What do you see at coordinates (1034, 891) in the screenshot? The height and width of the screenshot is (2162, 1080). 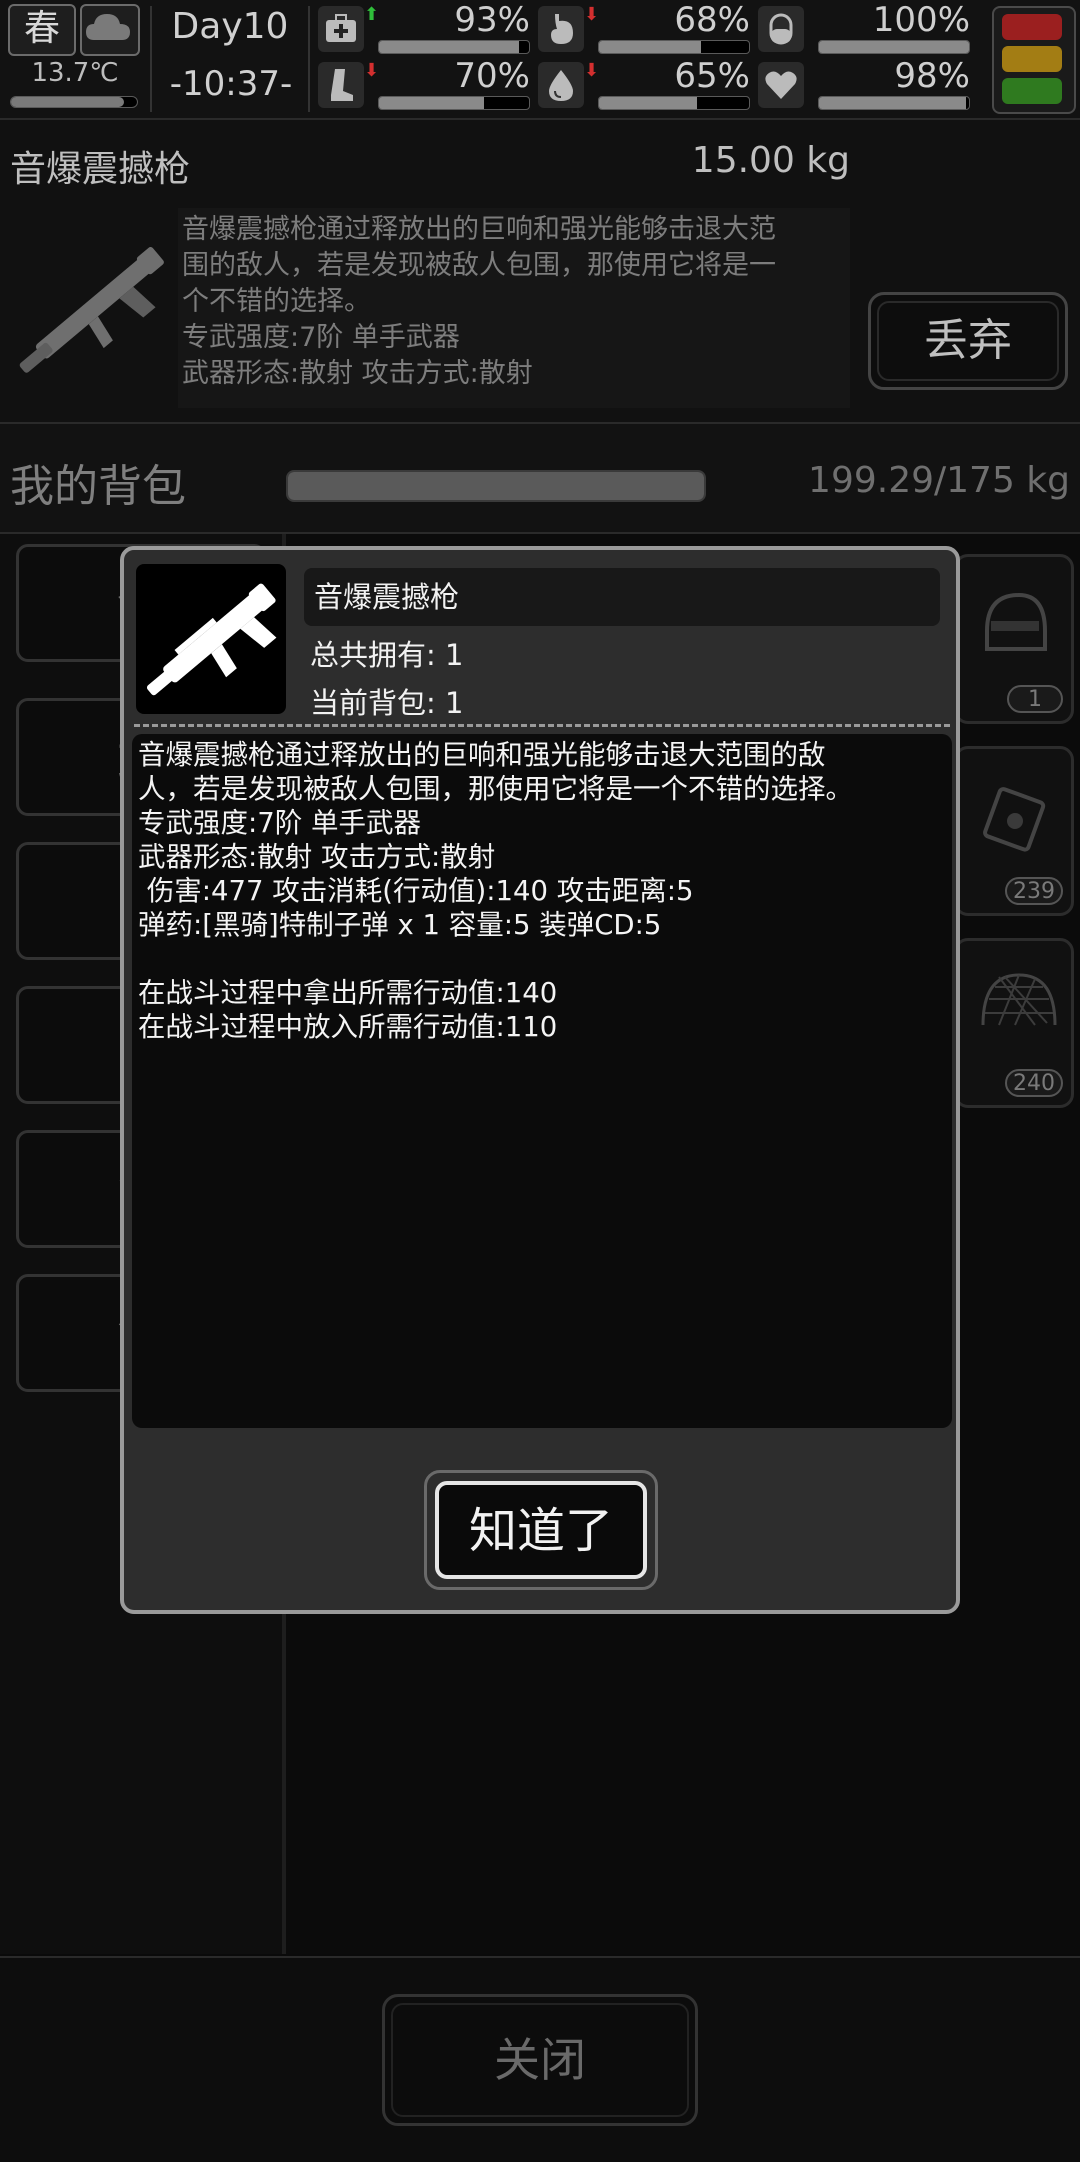 I see `item-count: 239` at bounding box center [1034, 891].